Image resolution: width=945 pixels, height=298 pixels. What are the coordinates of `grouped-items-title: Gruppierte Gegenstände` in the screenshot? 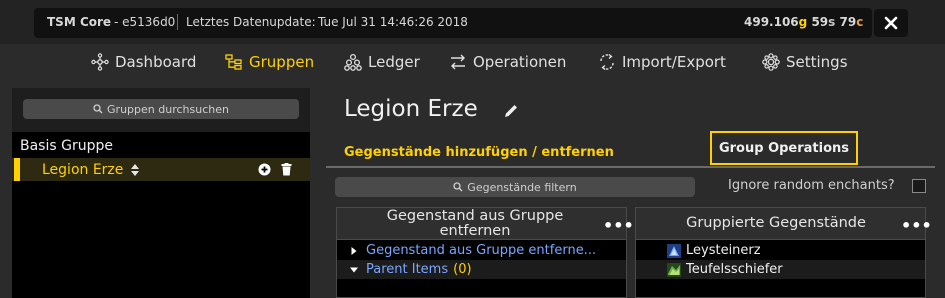 It's located at (776, 223).